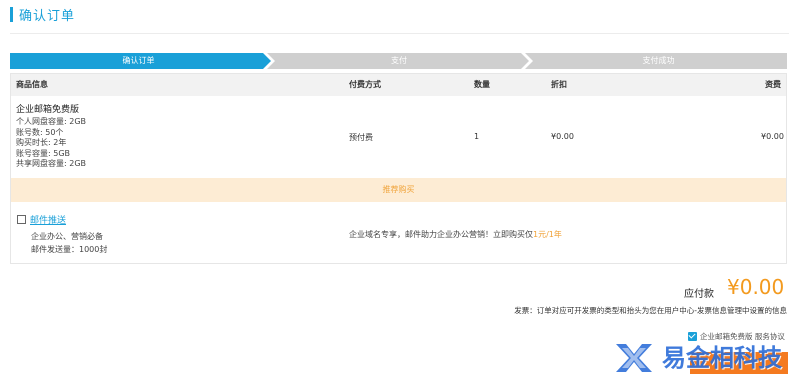 The width and height of the screenshot is (799, 383). I want to click on page-title: 确认订单, so click(43, 15).